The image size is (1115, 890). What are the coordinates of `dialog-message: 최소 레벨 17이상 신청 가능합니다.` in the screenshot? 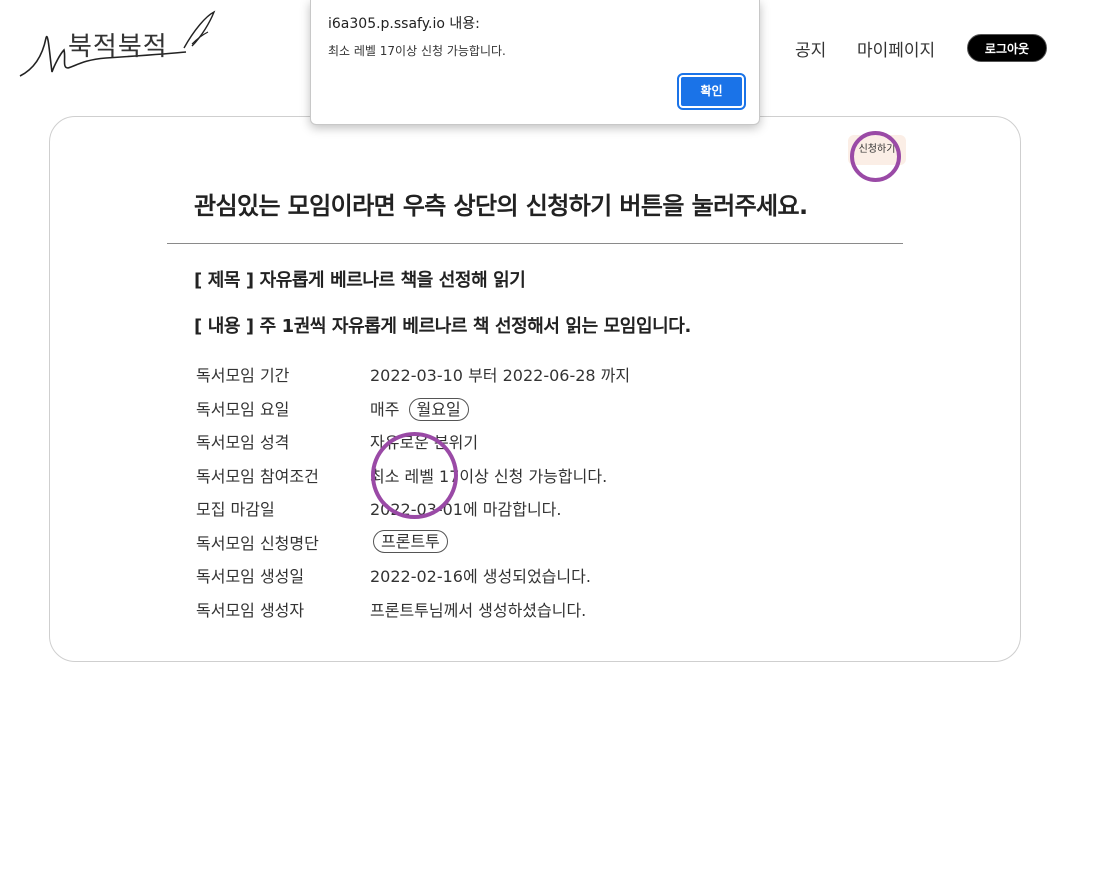 It's located at (417, 51).